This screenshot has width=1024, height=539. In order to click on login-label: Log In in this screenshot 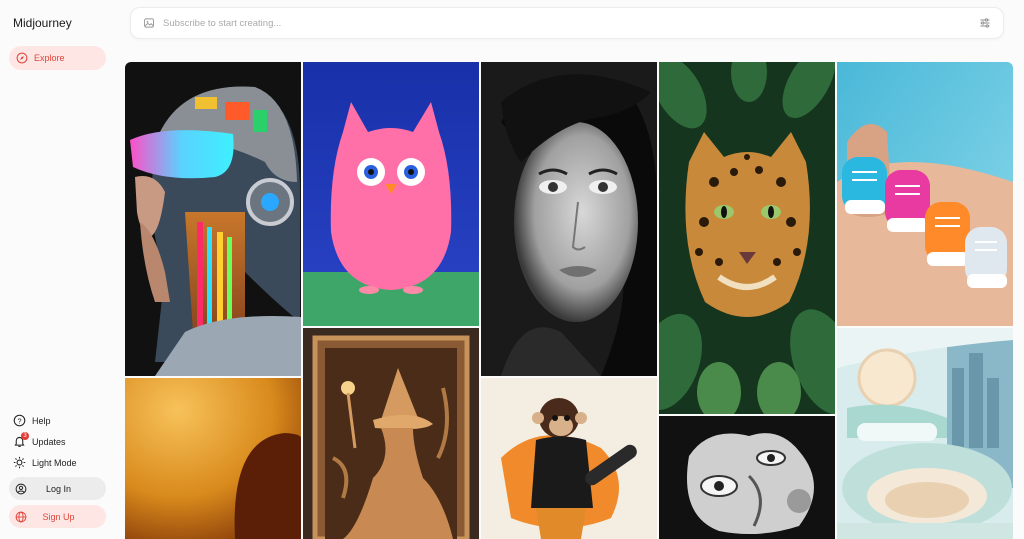, I will do `click(58, 488)`.